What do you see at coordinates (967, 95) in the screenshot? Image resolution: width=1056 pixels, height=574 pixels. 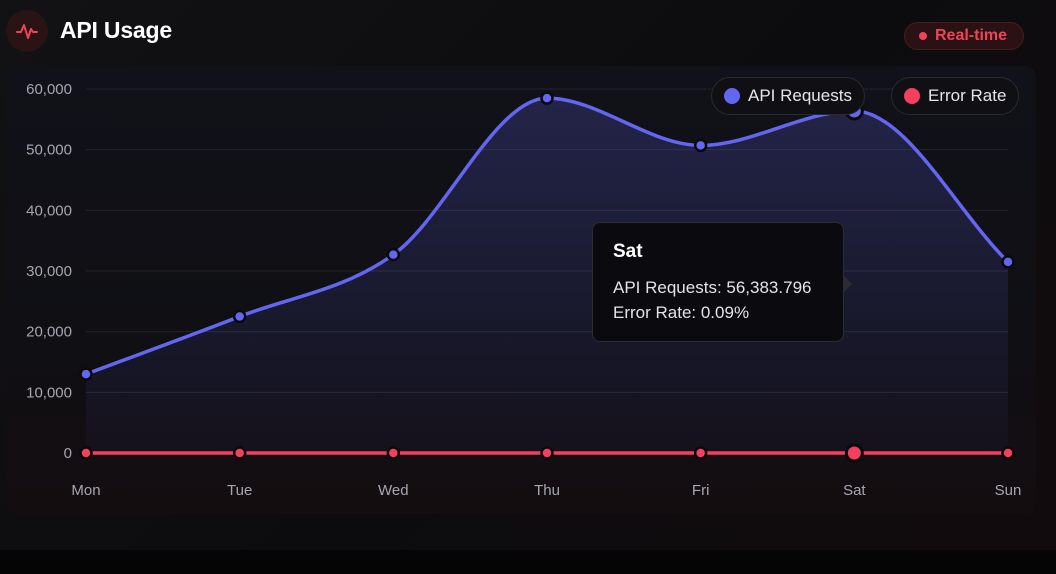 I see `legend-label: Error Rate` at bounding box center [967, 95].